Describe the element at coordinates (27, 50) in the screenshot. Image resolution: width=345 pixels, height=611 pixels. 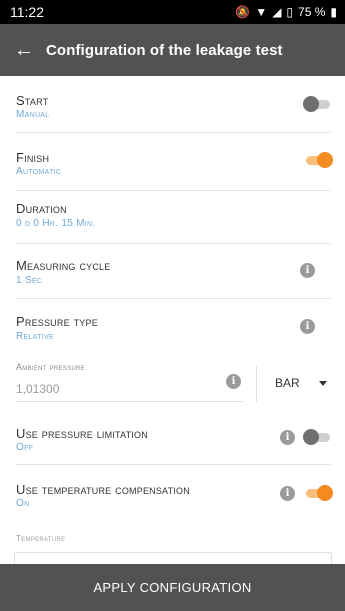
I see `back-arrow-icon: ←` at that location.